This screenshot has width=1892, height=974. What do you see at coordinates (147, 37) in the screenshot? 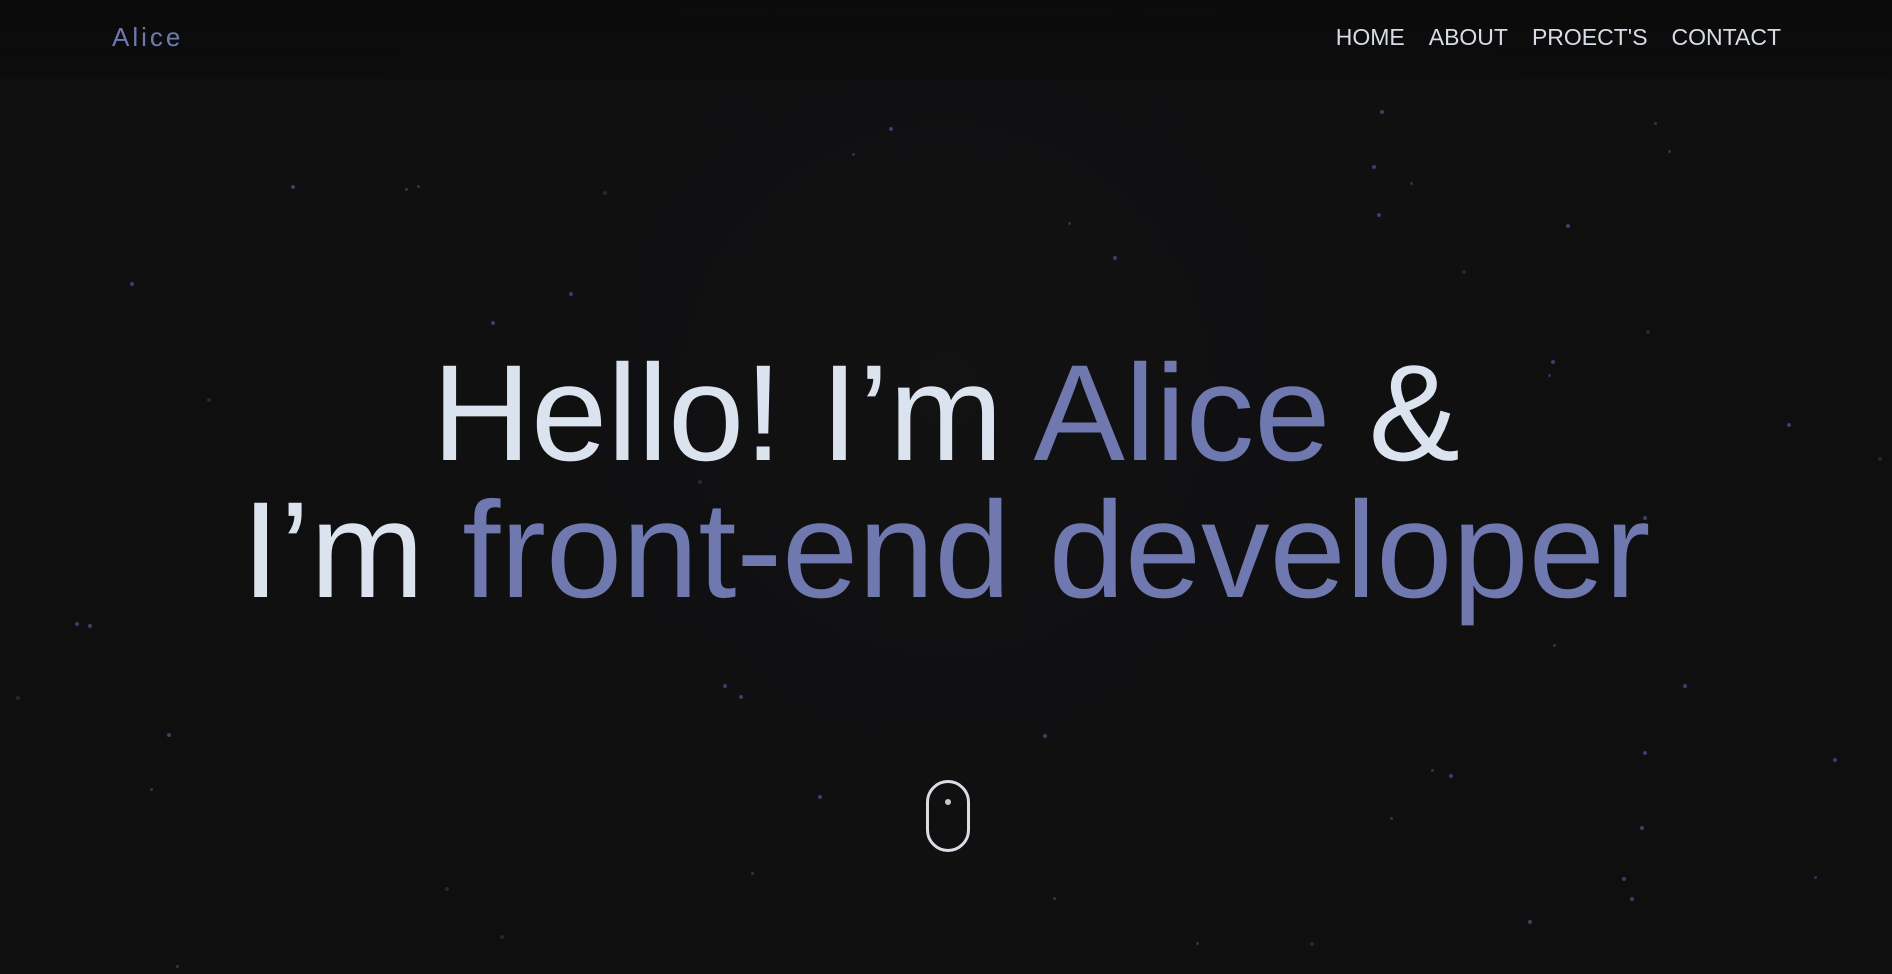
I see `brand-logo-link: Alice` at bounding box center [147, 37].